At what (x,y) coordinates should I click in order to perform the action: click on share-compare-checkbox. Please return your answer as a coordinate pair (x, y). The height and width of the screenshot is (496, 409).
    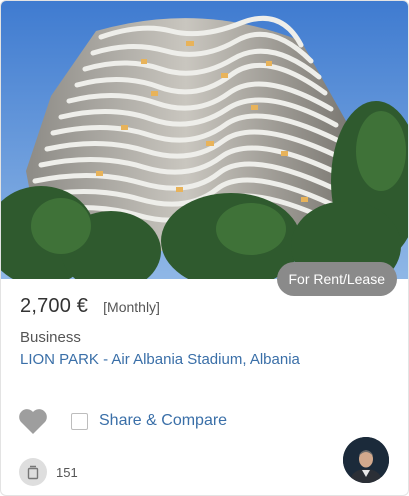
    Looking at the image, I should click on (79, 421).